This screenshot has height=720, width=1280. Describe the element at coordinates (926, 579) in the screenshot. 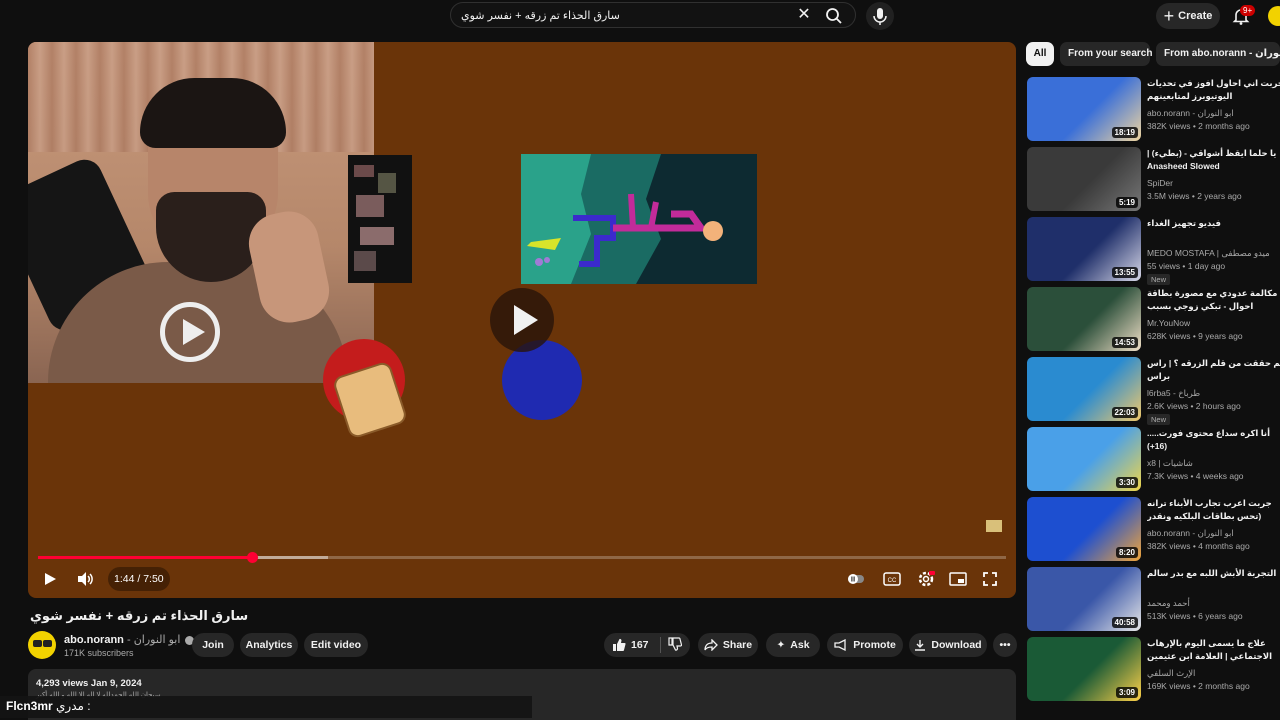

I see `settings-gear-icon` at that location.